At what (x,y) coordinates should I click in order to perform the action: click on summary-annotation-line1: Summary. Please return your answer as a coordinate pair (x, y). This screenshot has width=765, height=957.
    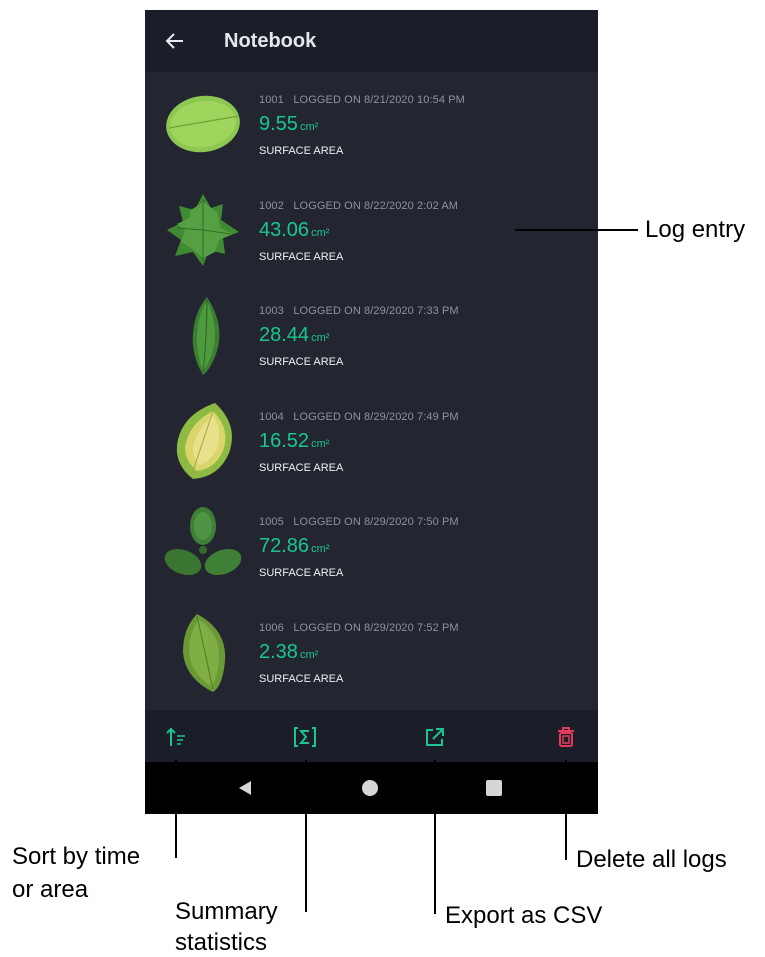
    Looking at the image, I should click on (226, 911).